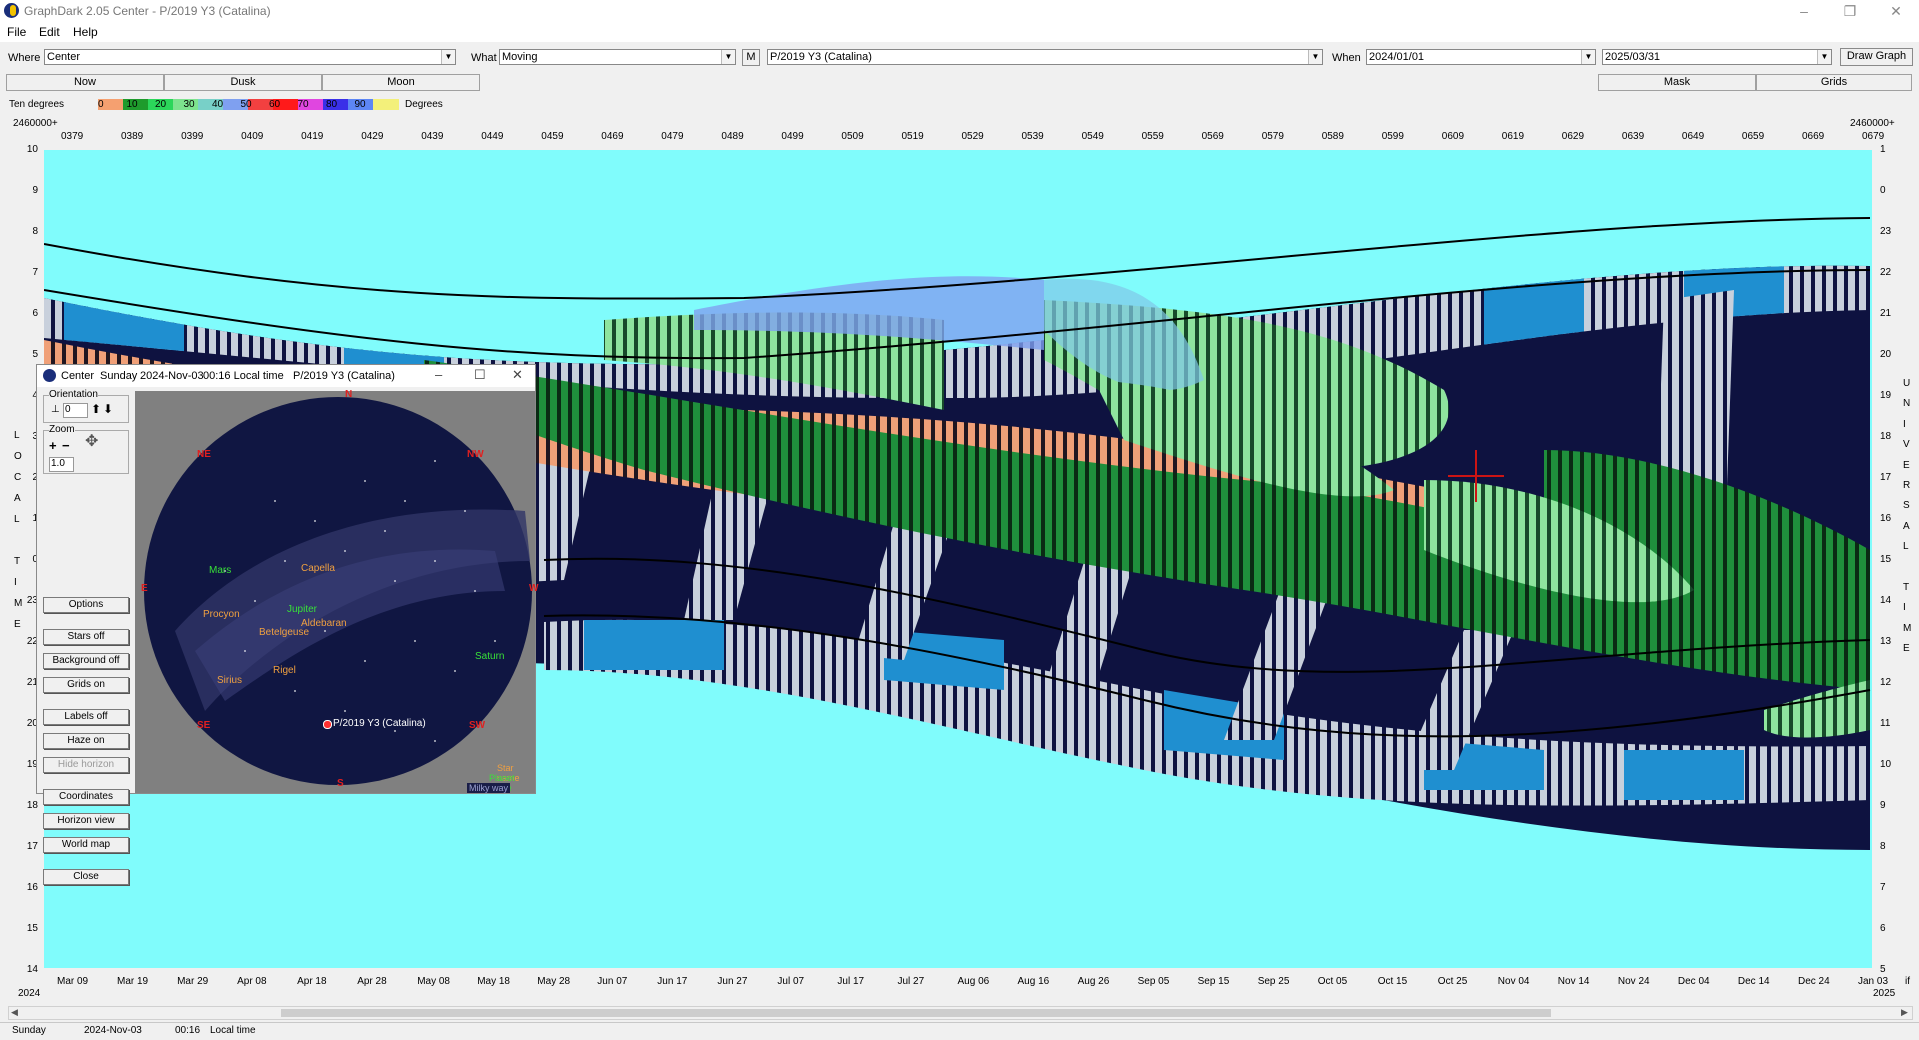 The height and width of the screenshot is (1040, 1919). Describe the element at coordinates (275, 104) in the screenshot. I see `legend-tick-label: 60` at that location.